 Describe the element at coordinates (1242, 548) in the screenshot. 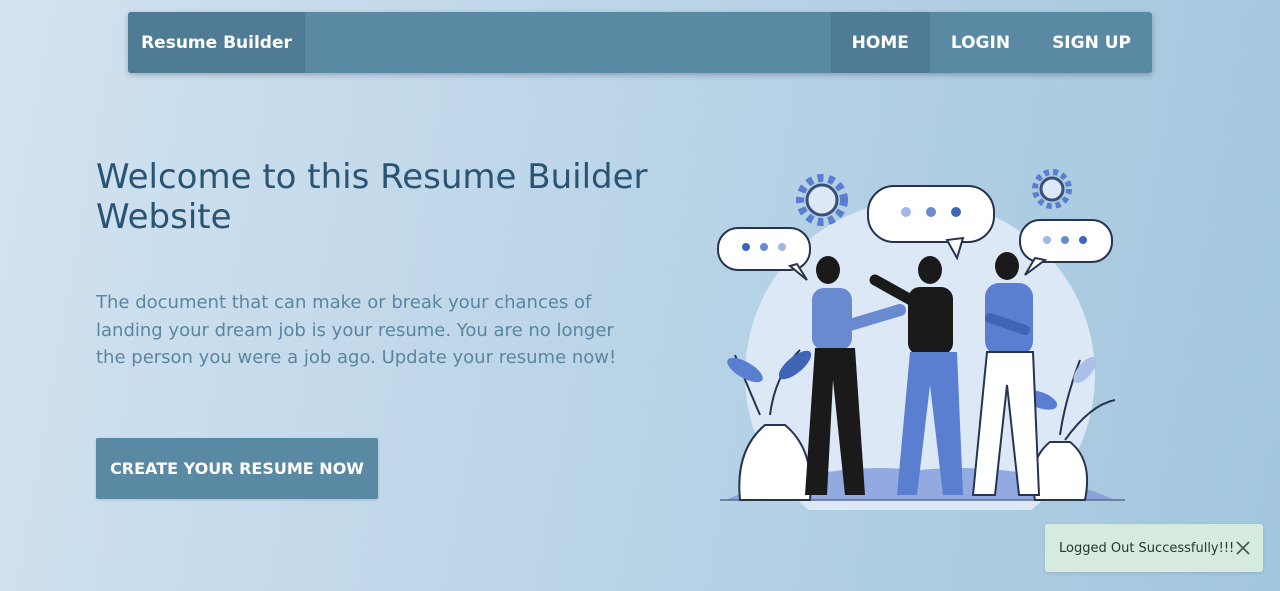

I see `close-icon` at that location.